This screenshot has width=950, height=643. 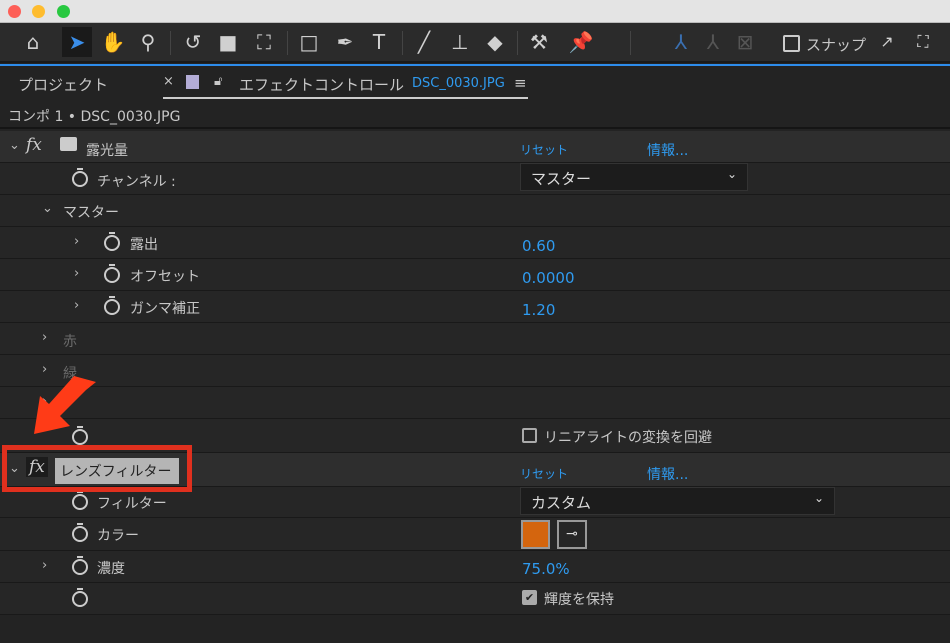 What do you see at coordinates (14, 11) in the screenshot?
I see `close-window-button` at bounding box center [14, 11].